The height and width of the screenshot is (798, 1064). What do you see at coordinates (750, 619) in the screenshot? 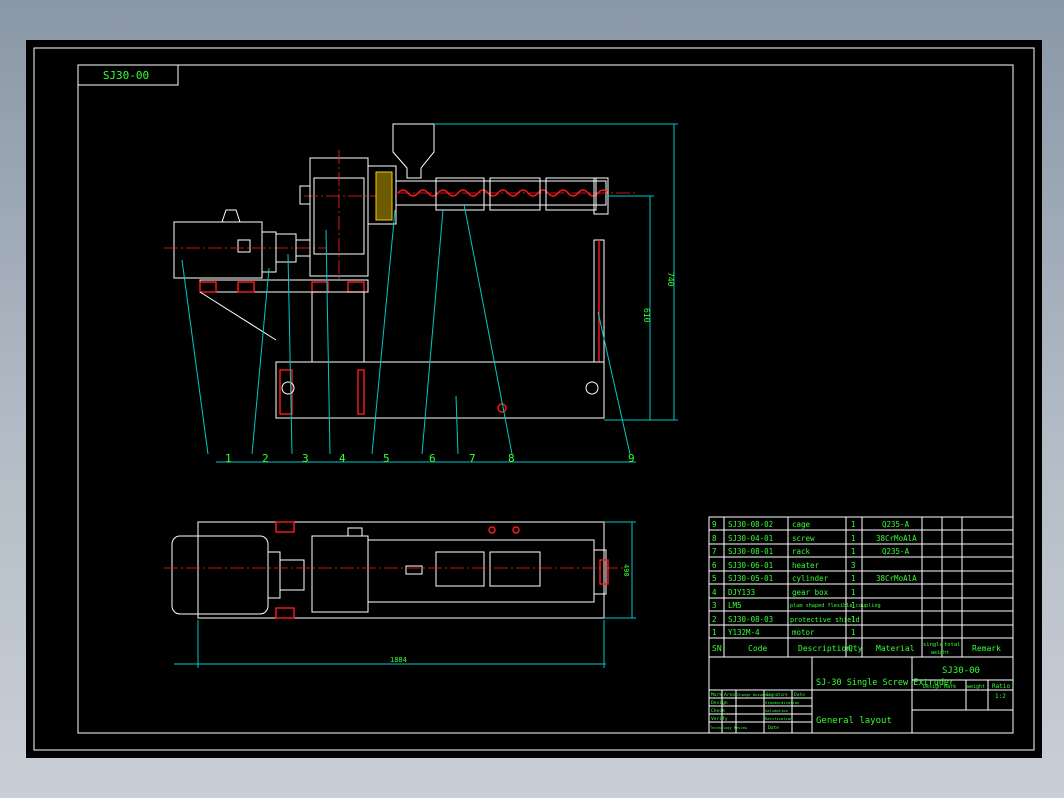
I see `bom-row-code: SJ30-08-03` at bounding box center [750, 619].